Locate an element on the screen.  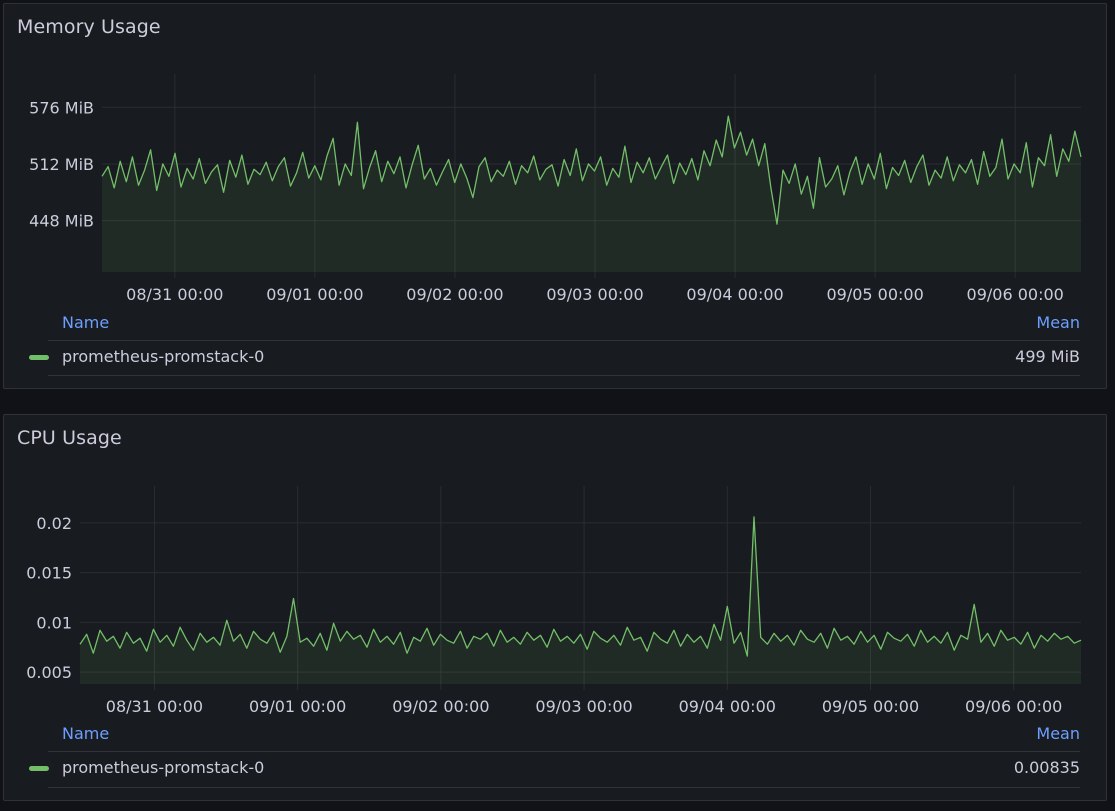
y-tick-label: 448 MiB is located at coordinates (61, 221).